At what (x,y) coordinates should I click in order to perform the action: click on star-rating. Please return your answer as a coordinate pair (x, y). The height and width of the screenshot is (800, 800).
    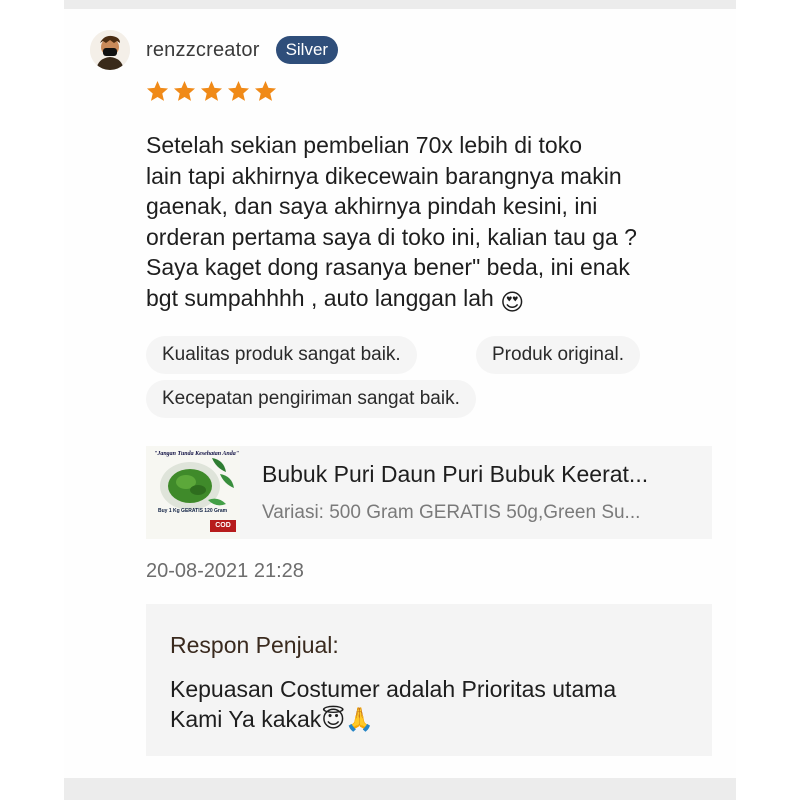
    Looking at the image, I should click on (211, 91).